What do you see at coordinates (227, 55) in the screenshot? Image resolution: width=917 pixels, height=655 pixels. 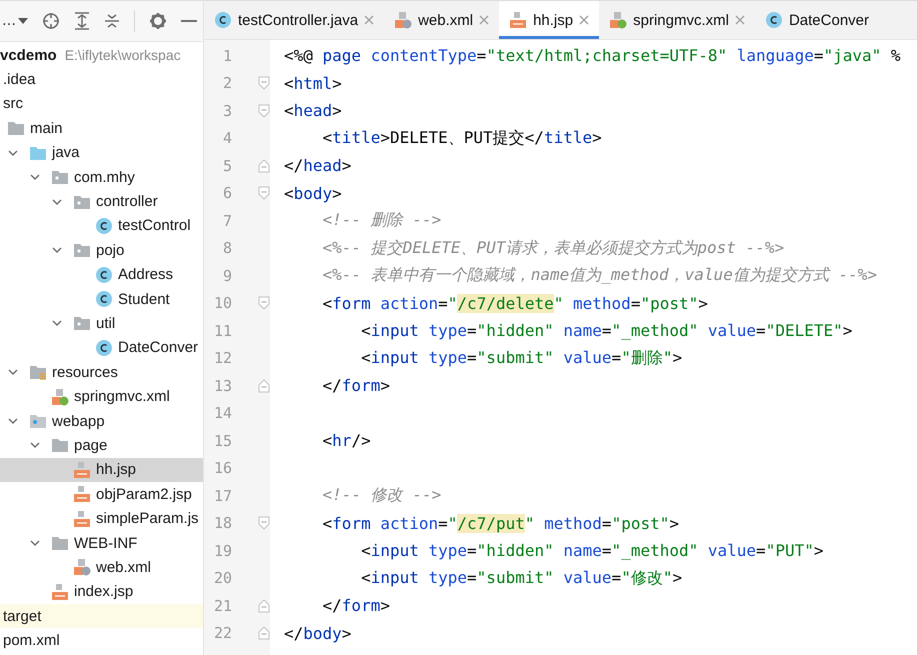 I see `line-number: 1` at bounding box center [227, 55].